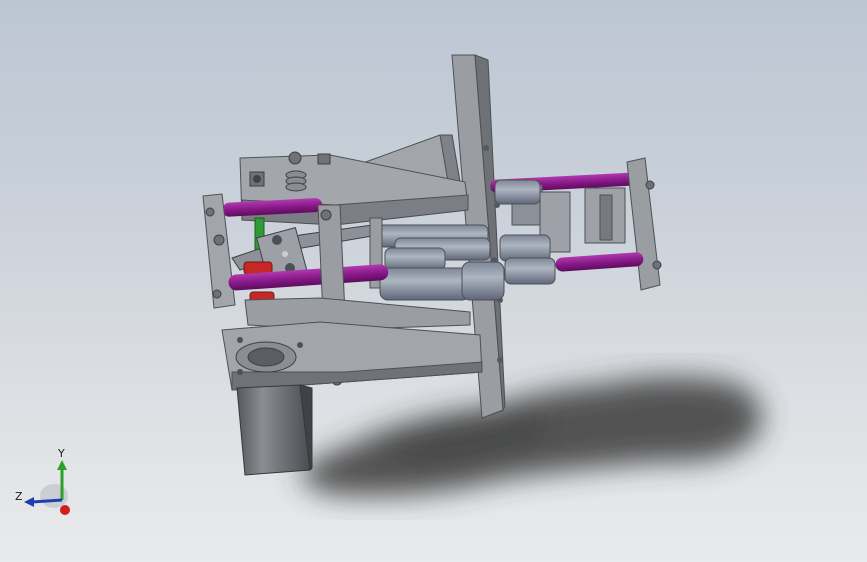  What do you see at coordinates (19, 496) in the screenshot?
I see `z-axis-label: Z` at bounding box center [19, 496].